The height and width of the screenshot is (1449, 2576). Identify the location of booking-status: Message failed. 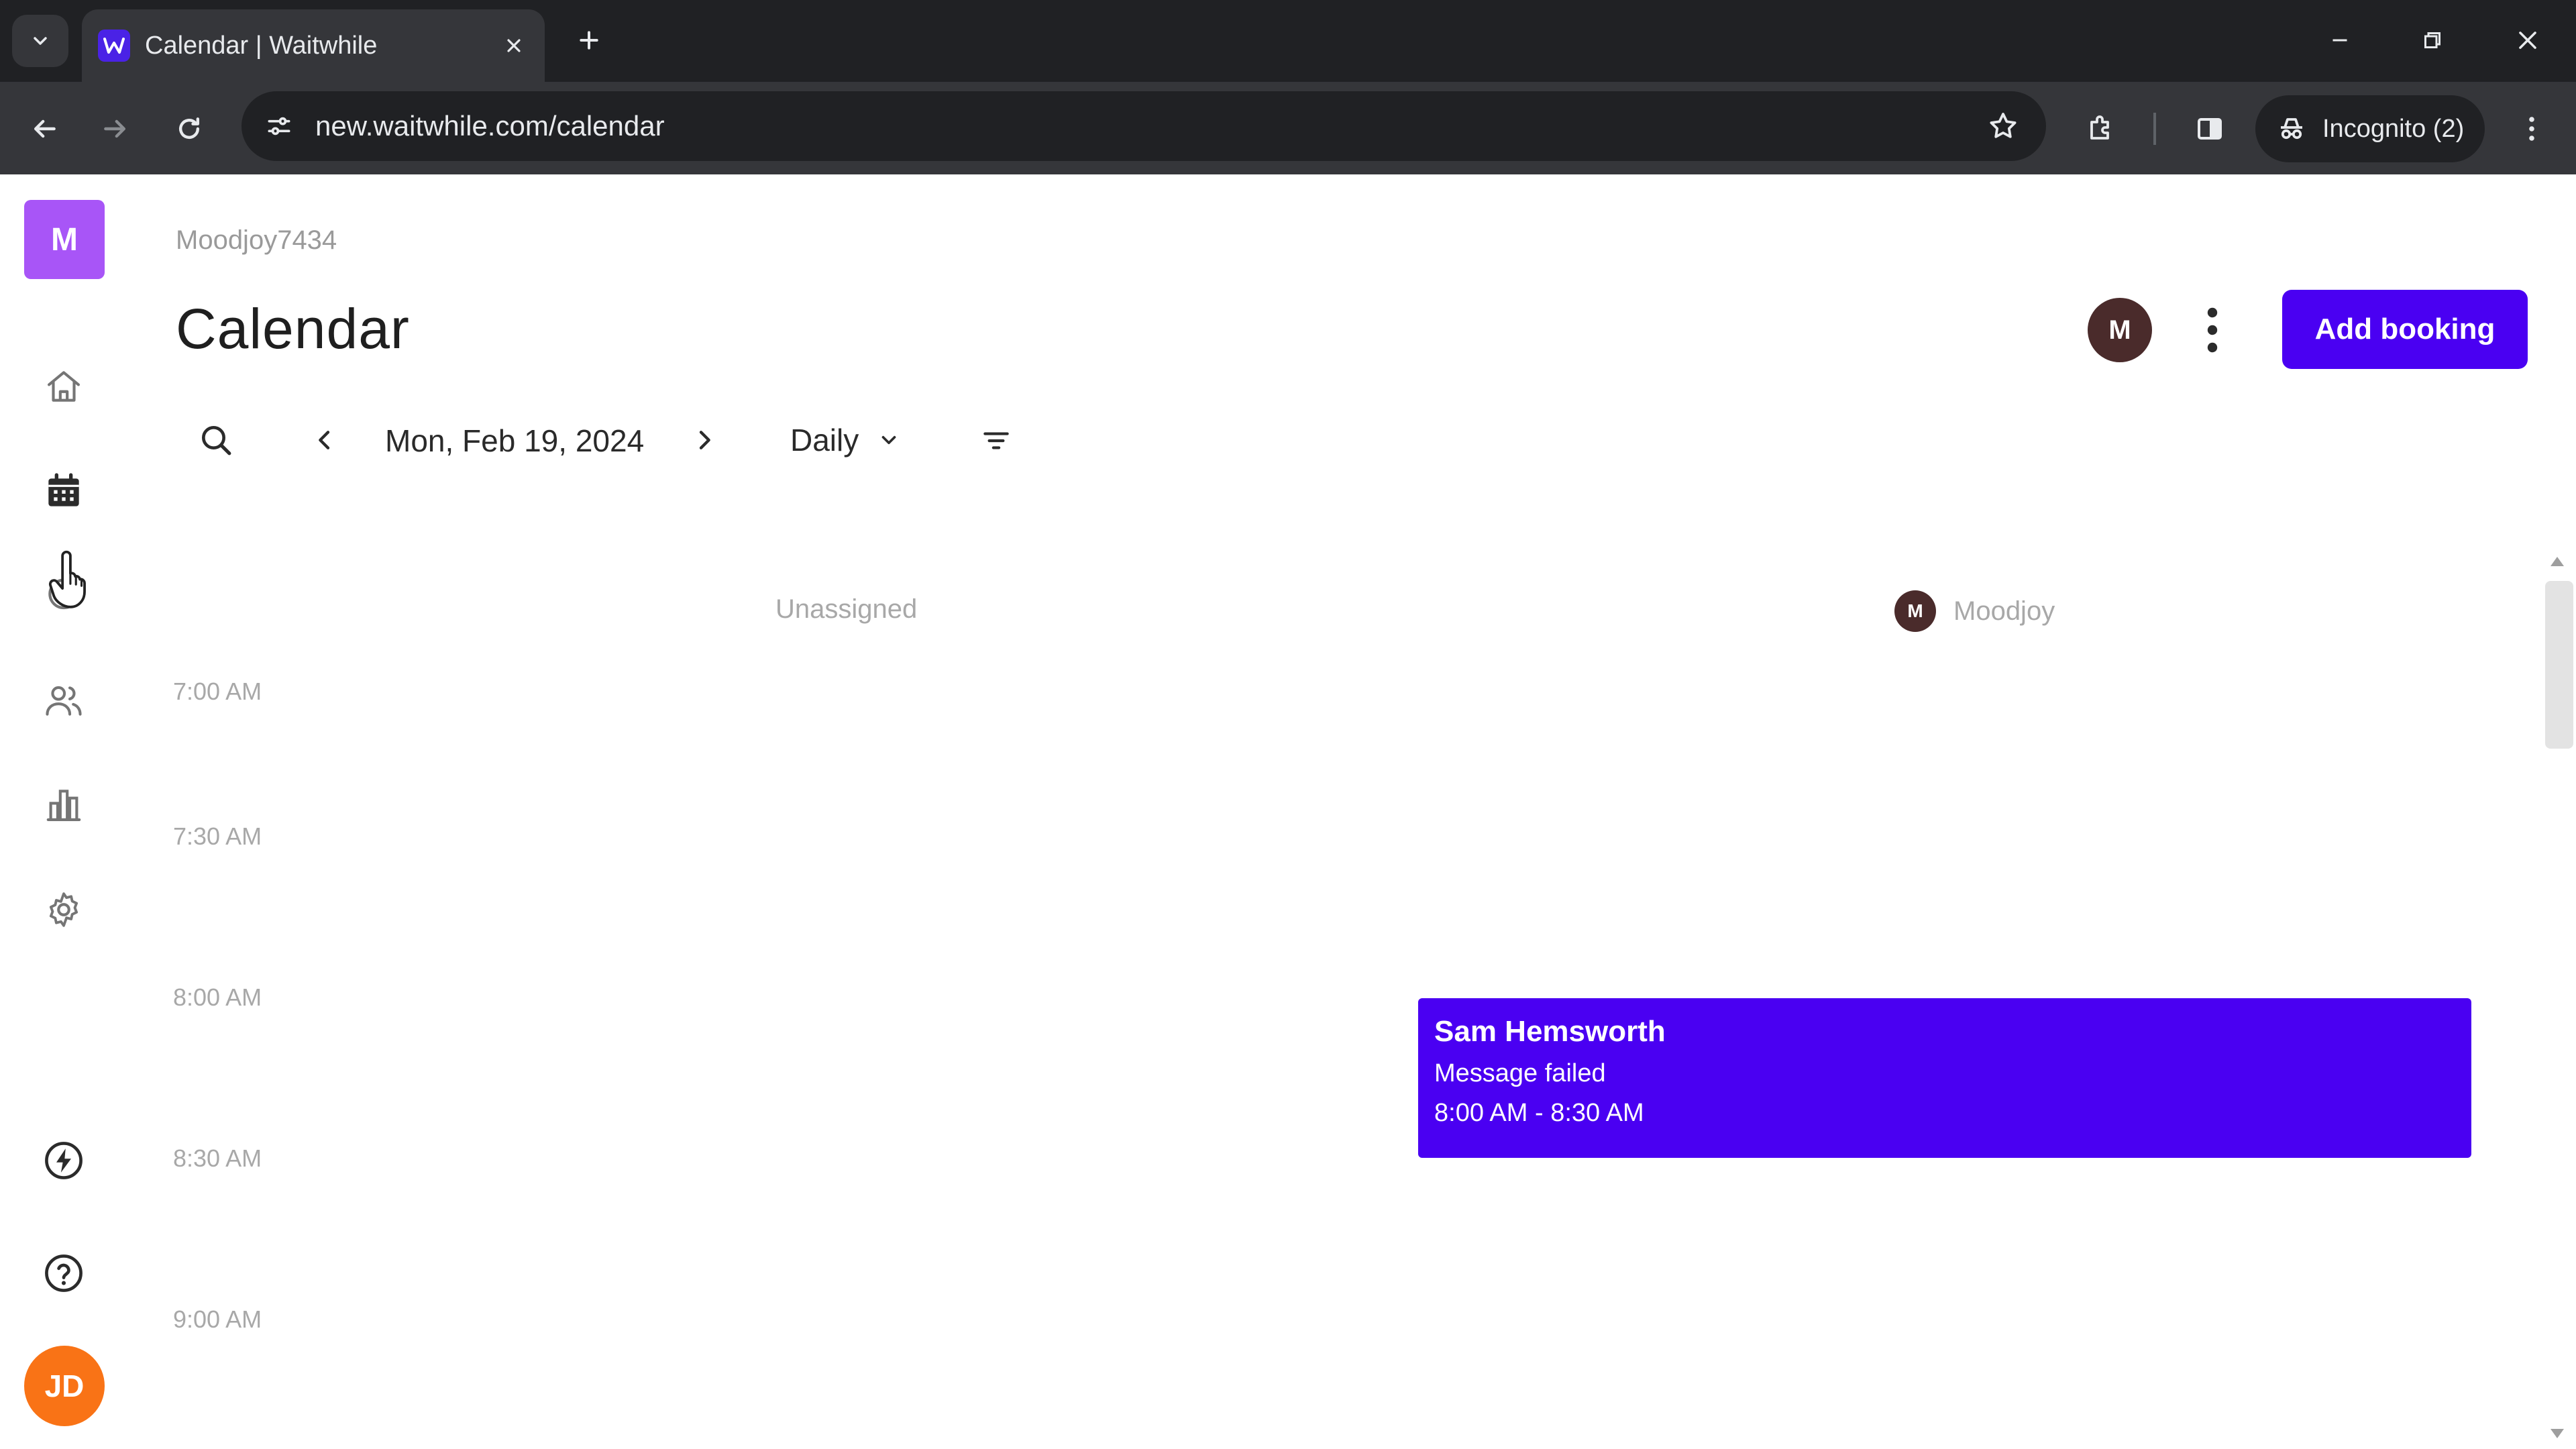
(1520, 1073).